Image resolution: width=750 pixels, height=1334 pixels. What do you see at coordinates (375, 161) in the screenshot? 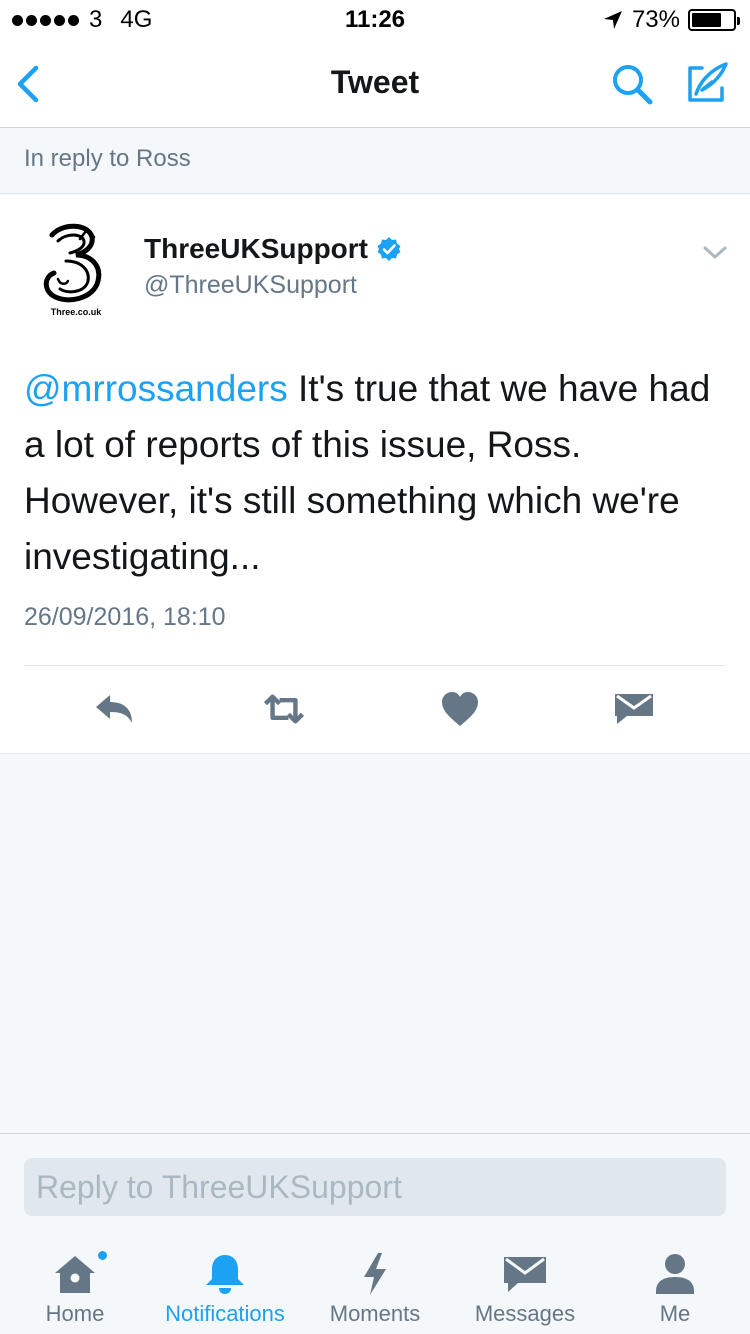
I see `reply-context: In reply to Ross` at bounding box center [375, 161].